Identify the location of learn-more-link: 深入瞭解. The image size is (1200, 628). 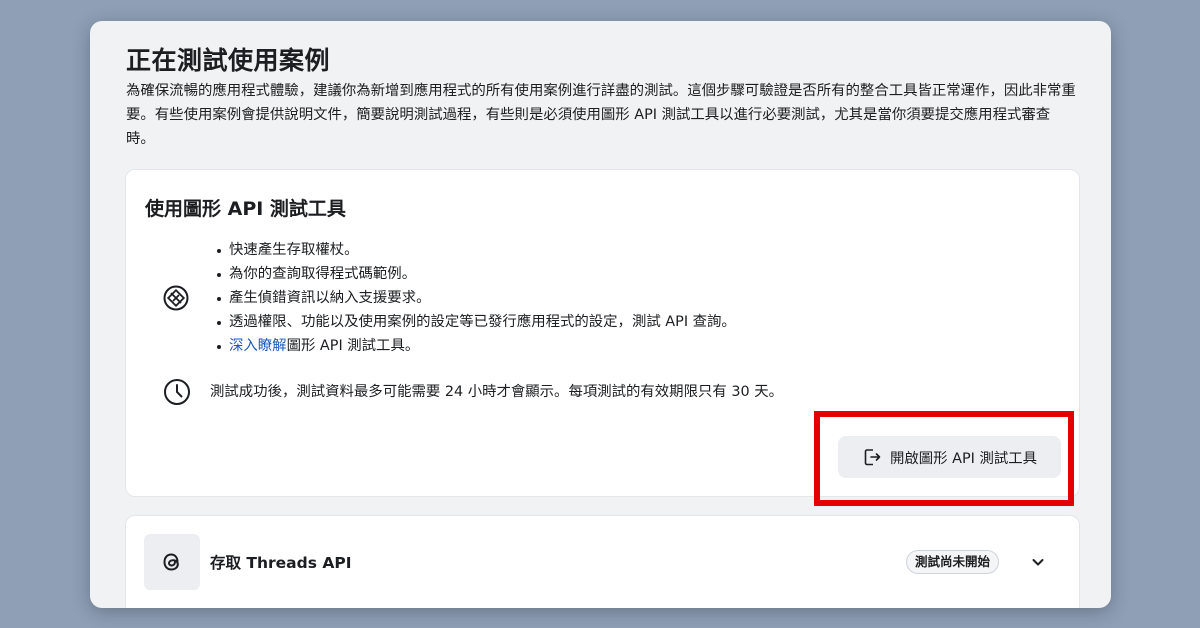
(258, 346).